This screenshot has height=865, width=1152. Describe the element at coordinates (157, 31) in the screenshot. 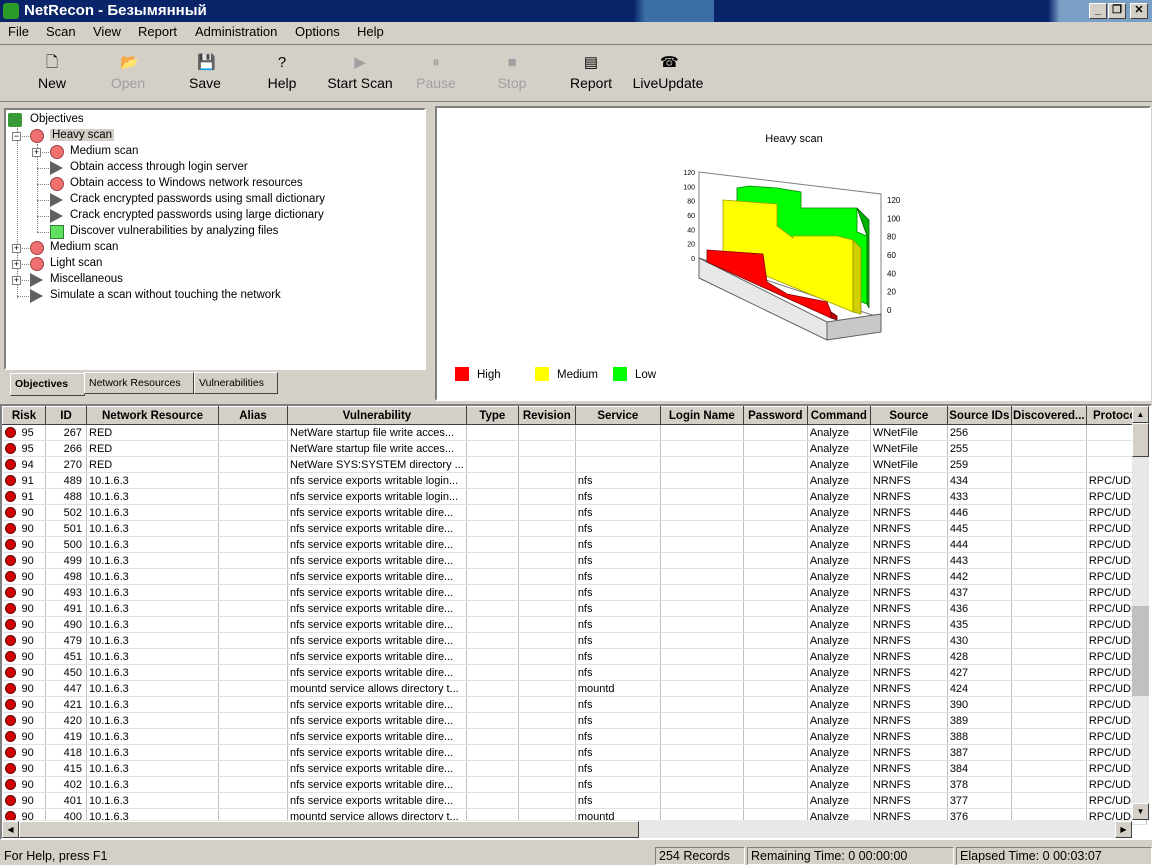

I see `menu-report: Report` at that location.